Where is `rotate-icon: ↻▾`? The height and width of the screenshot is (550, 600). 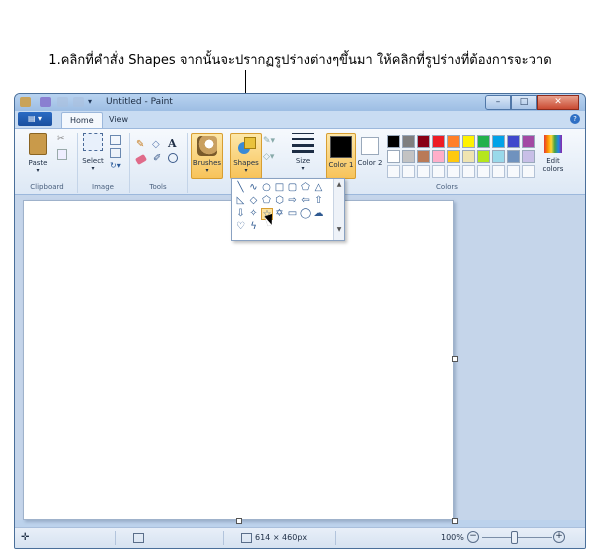
rotate-icon: ↻▾ is located at coordinates (115, 165).